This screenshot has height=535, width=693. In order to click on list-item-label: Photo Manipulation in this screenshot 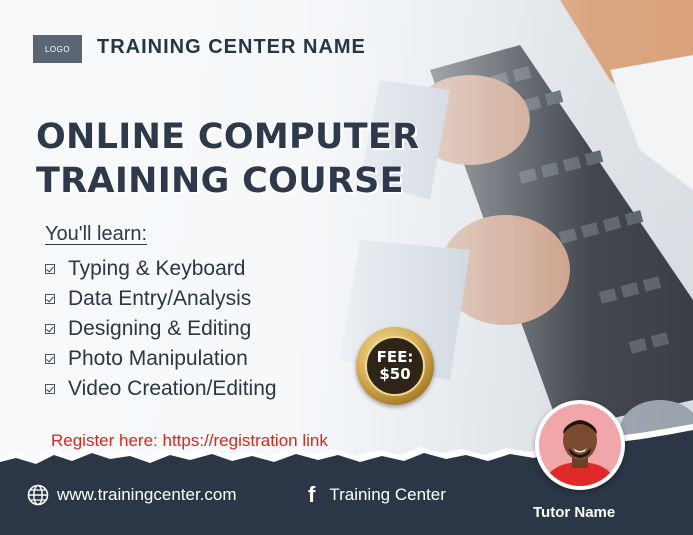, I will do `click(158, 358)`.